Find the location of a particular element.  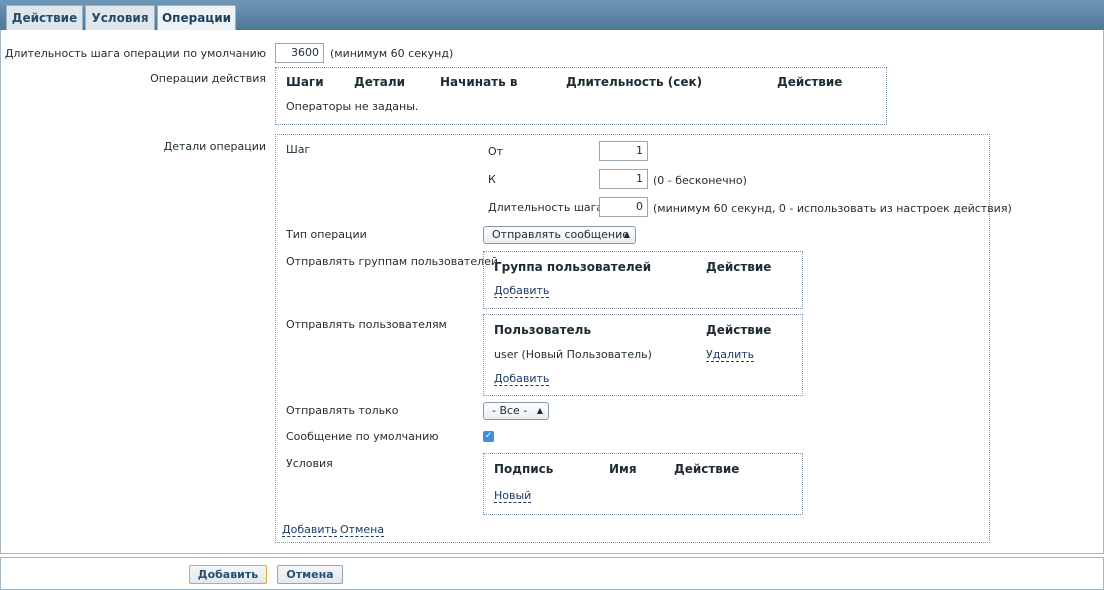

action-ops-label: Операции действия is located at coordinates (208, 78).